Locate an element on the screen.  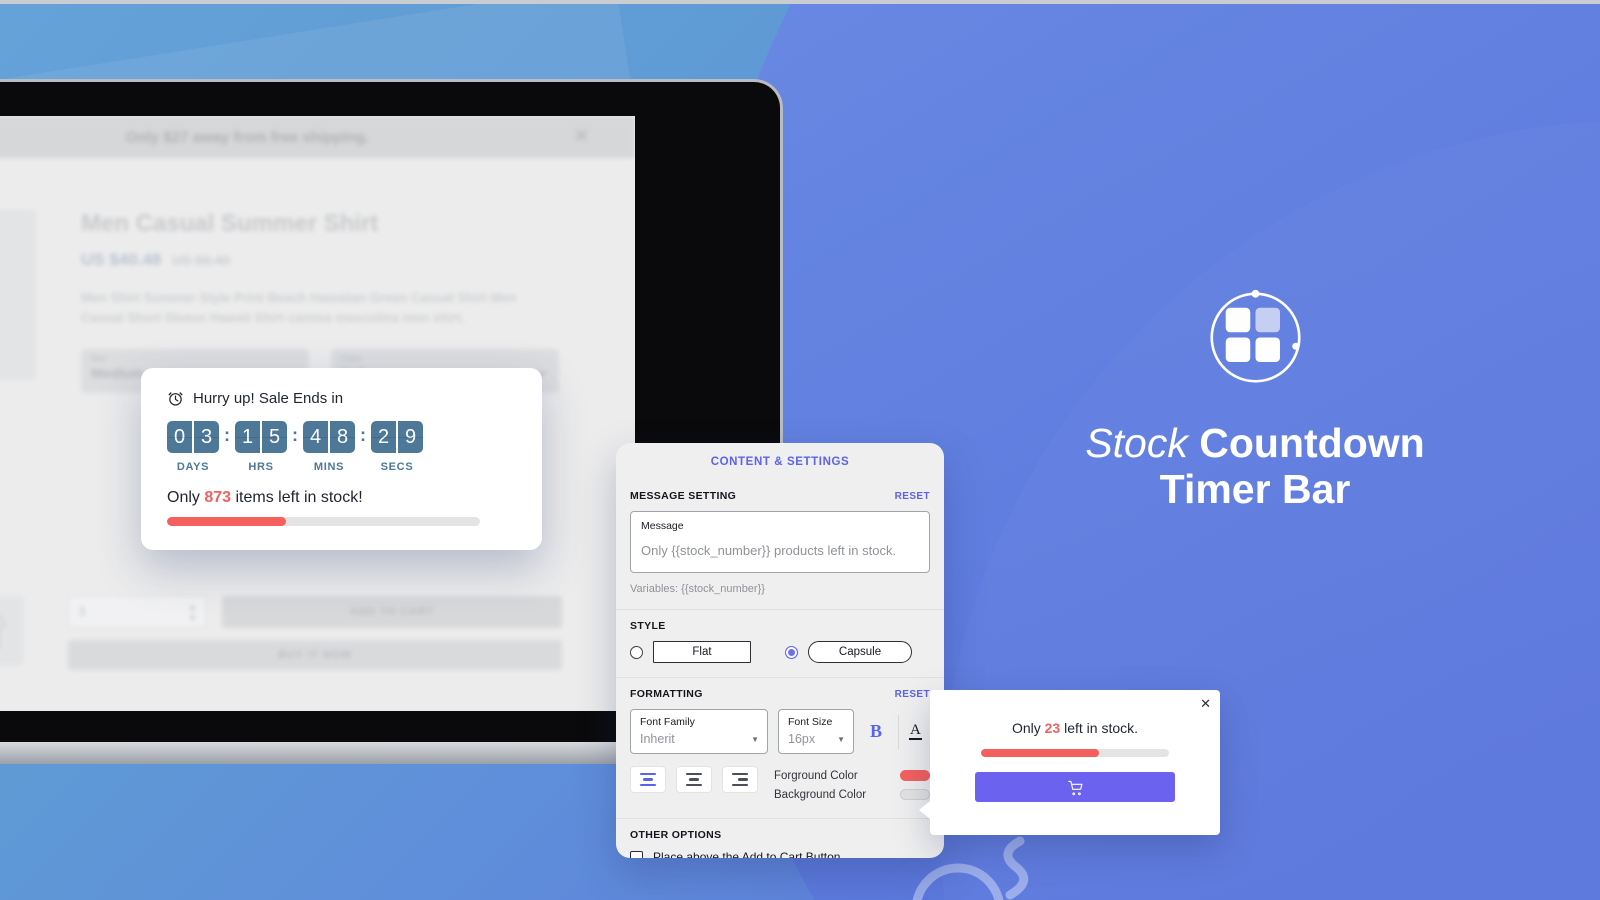
price-current: US $40.48 is located at coordinates (121, 259).